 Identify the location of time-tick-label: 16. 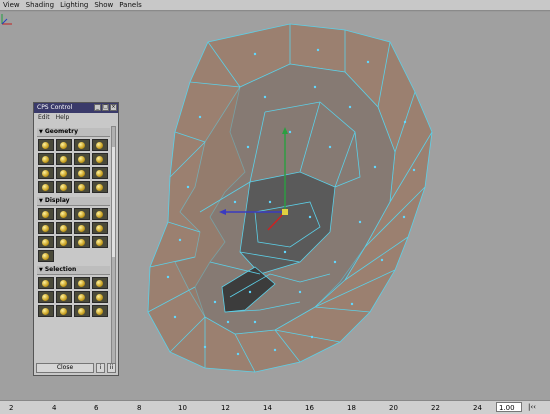
(309, 408).